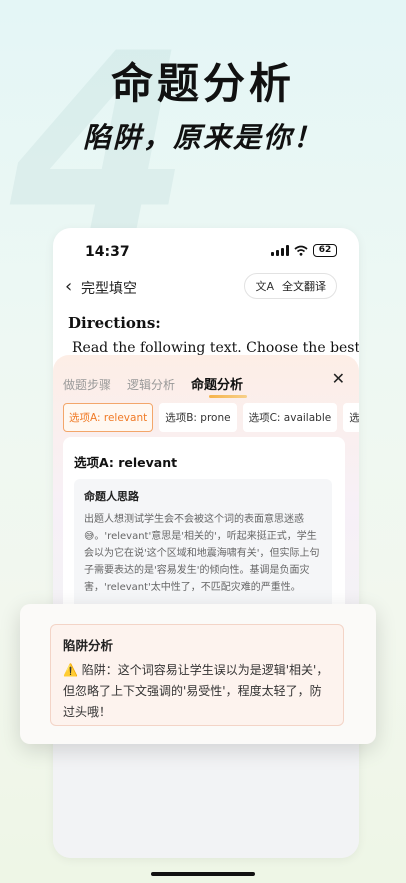 The height and width of the screenshot is (883, 406). I want to click on option-chip-c: 选项C: available, so click(290, 417).